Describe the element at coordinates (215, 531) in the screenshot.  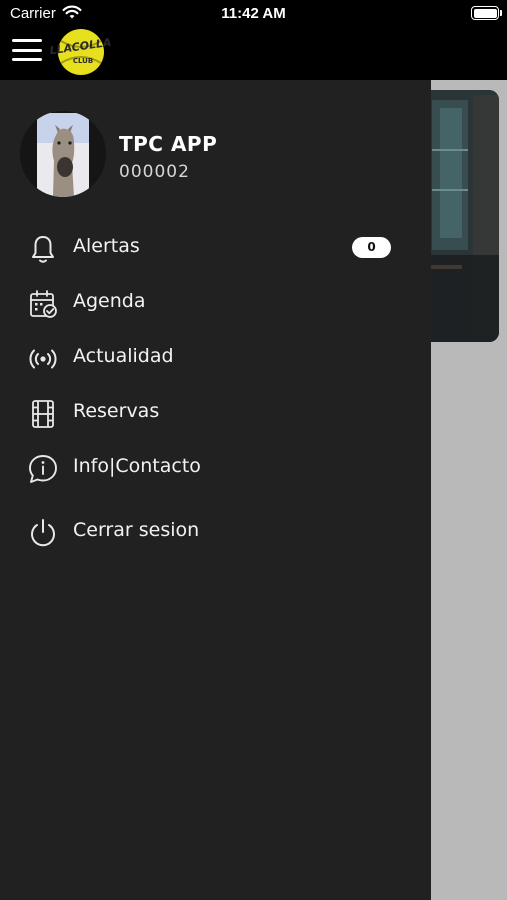
I see `menu-item-cerrar-sesion: Cerrar sesion` at that location.